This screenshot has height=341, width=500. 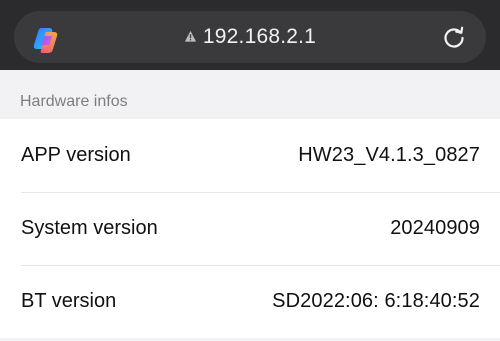 What do you see at coordinates (190, 36) in the screenshot?
I see `warning-triangle-icon` at bounding box center [190, 36].